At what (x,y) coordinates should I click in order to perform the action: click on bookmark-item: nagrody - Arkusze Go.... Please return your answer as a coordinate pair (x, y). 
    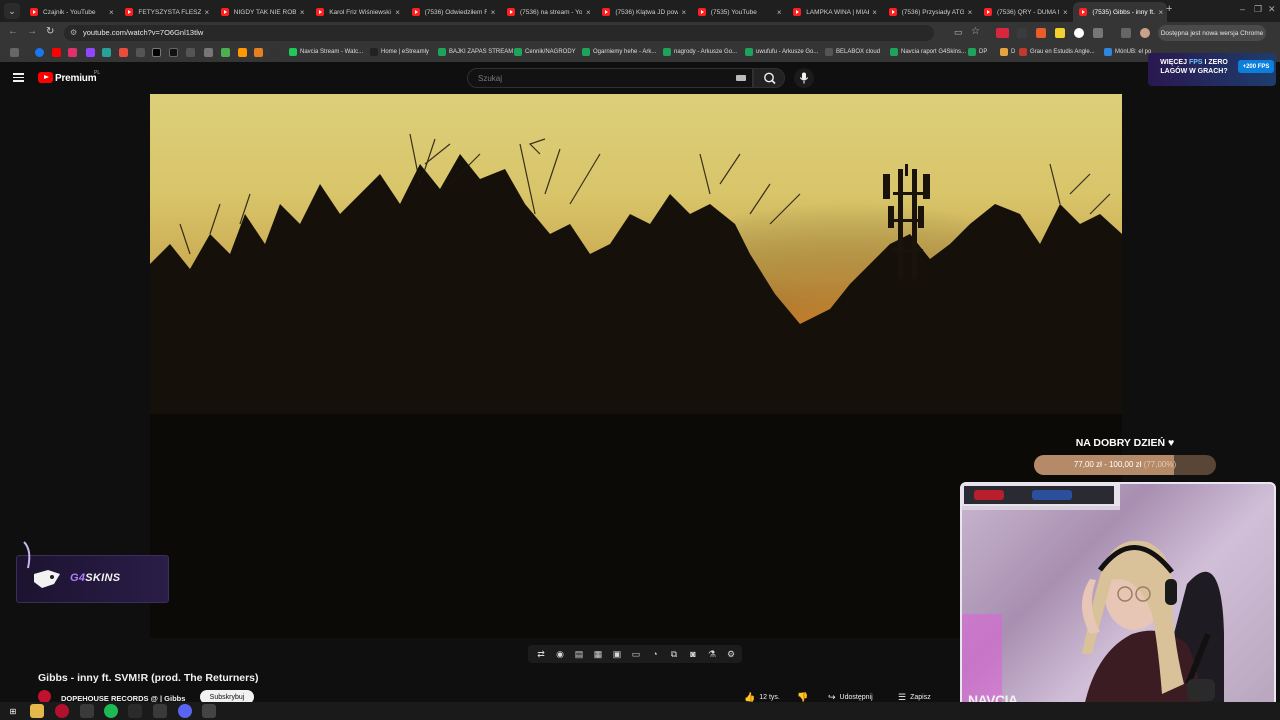
    Looking at the image, I should click on (700, 52).